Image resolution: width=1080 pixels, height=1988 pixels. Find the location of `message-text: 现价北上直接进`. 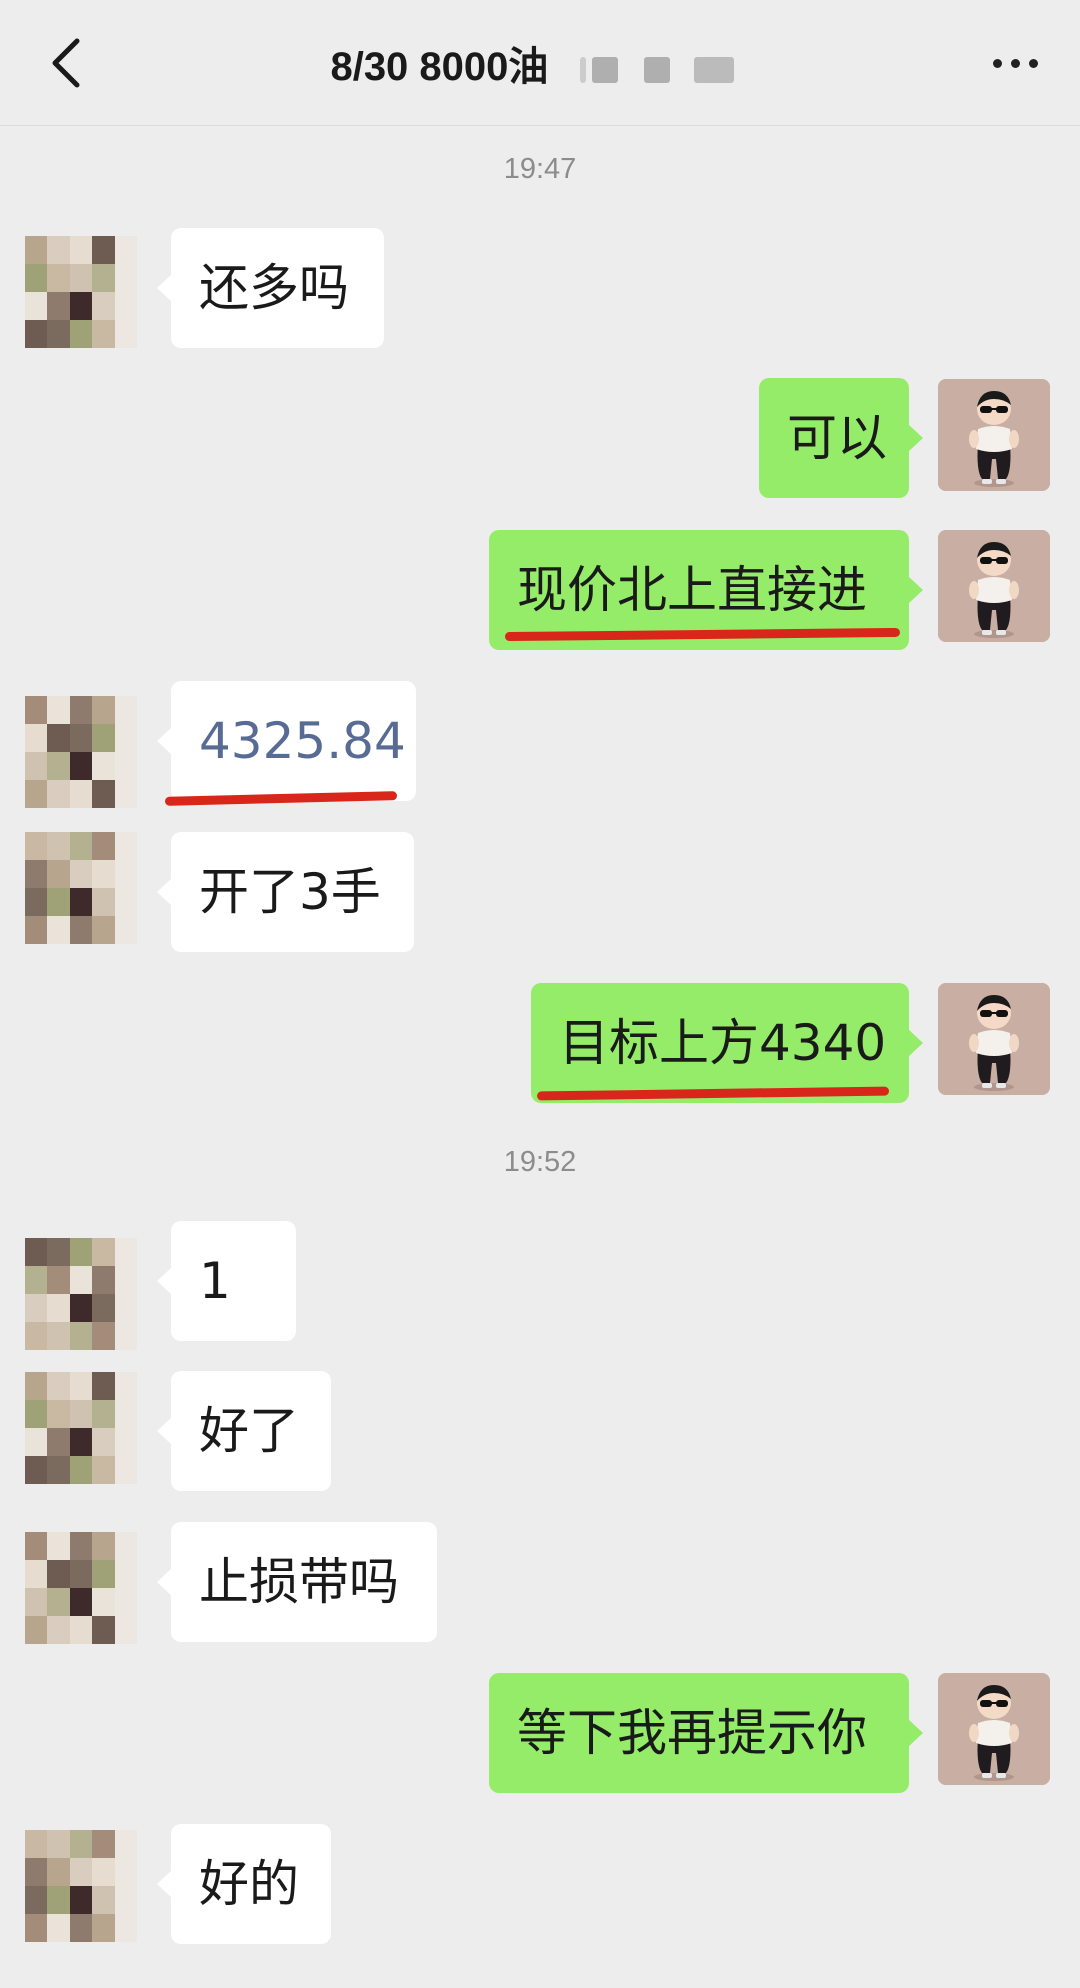

message-text: 现价北上直接进 is located at coordinates (692, 590).